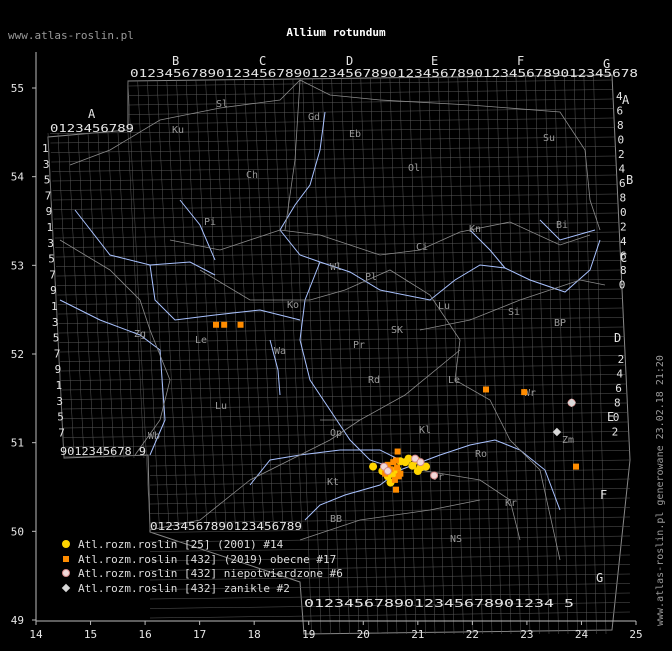 The width and height of the screenshot is (672, 651). Describe the element at coordinates (414, 168) in the screenshot. I see `region-label-ol: Ol` at that location.